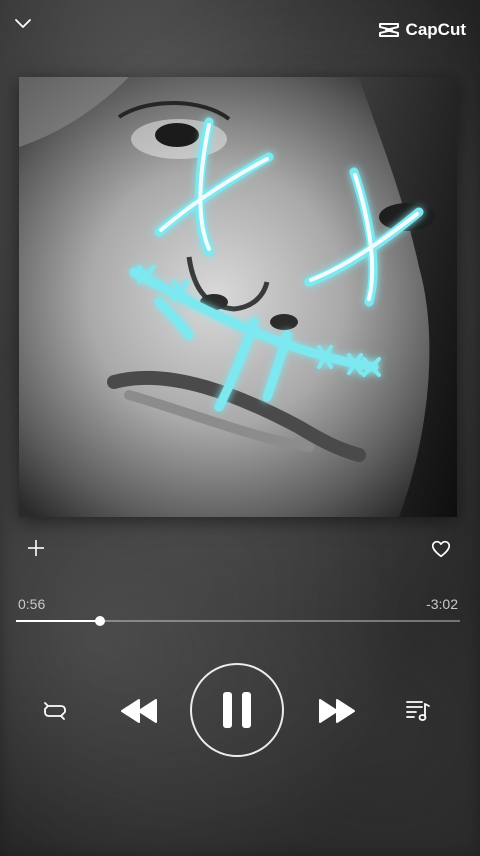 Image resolution: width=480 pixels, height=856 pixels. I want to click on pause-icon, so click(237, 710).